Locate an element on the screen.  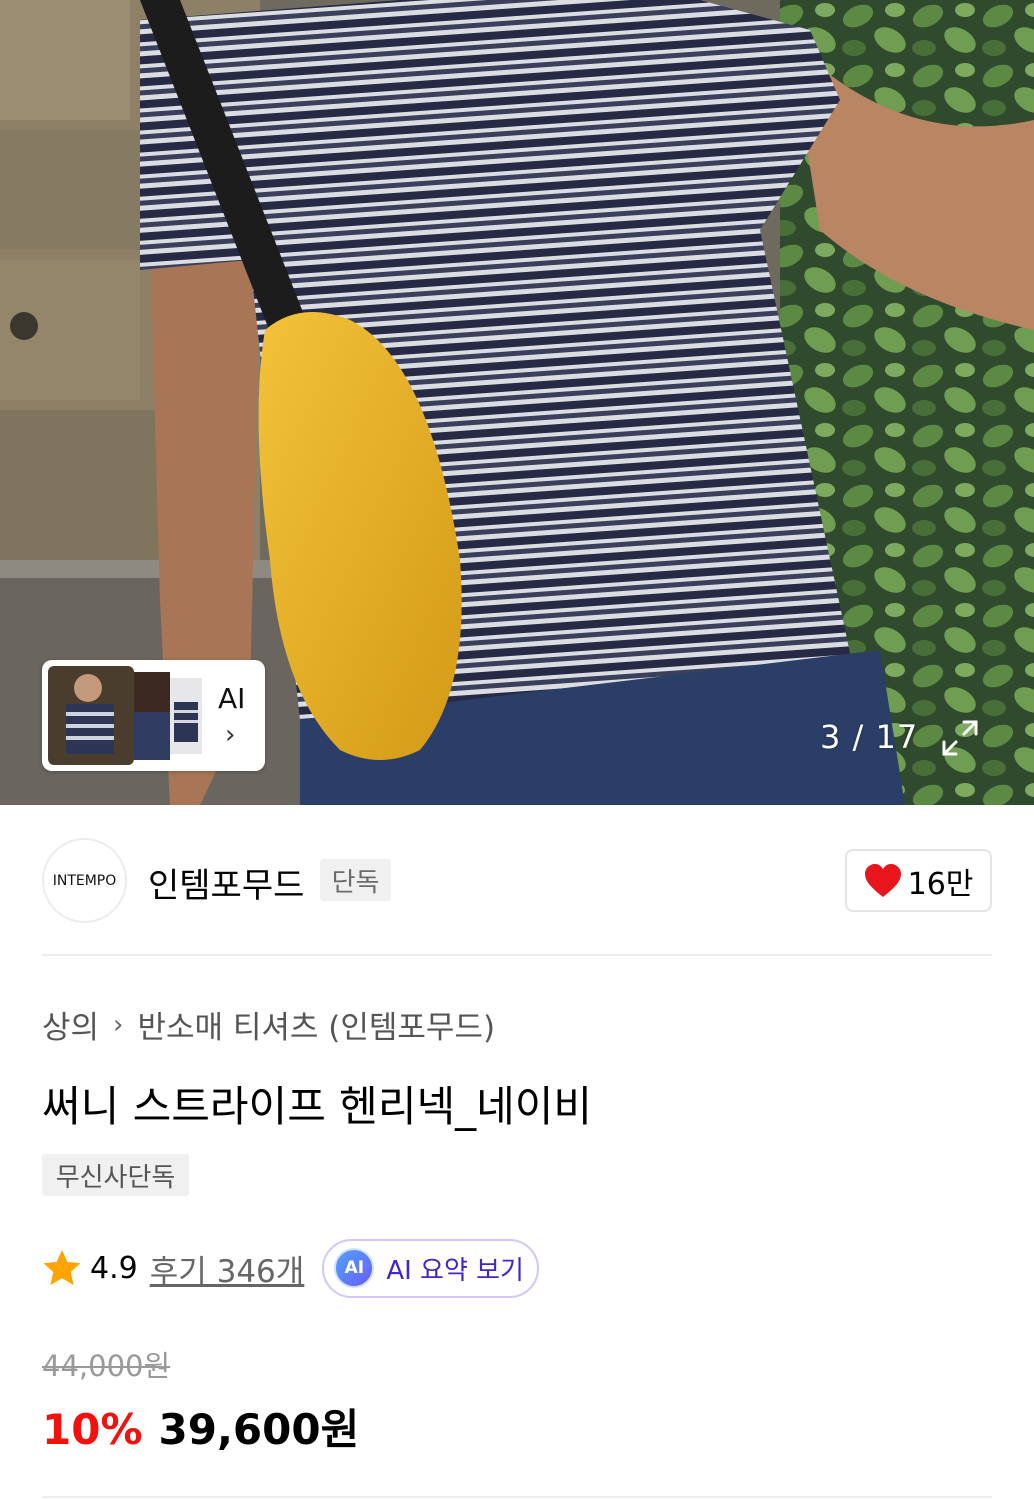
exclusive-badge: 무신사단독 is located at coordinates (115, 1175).